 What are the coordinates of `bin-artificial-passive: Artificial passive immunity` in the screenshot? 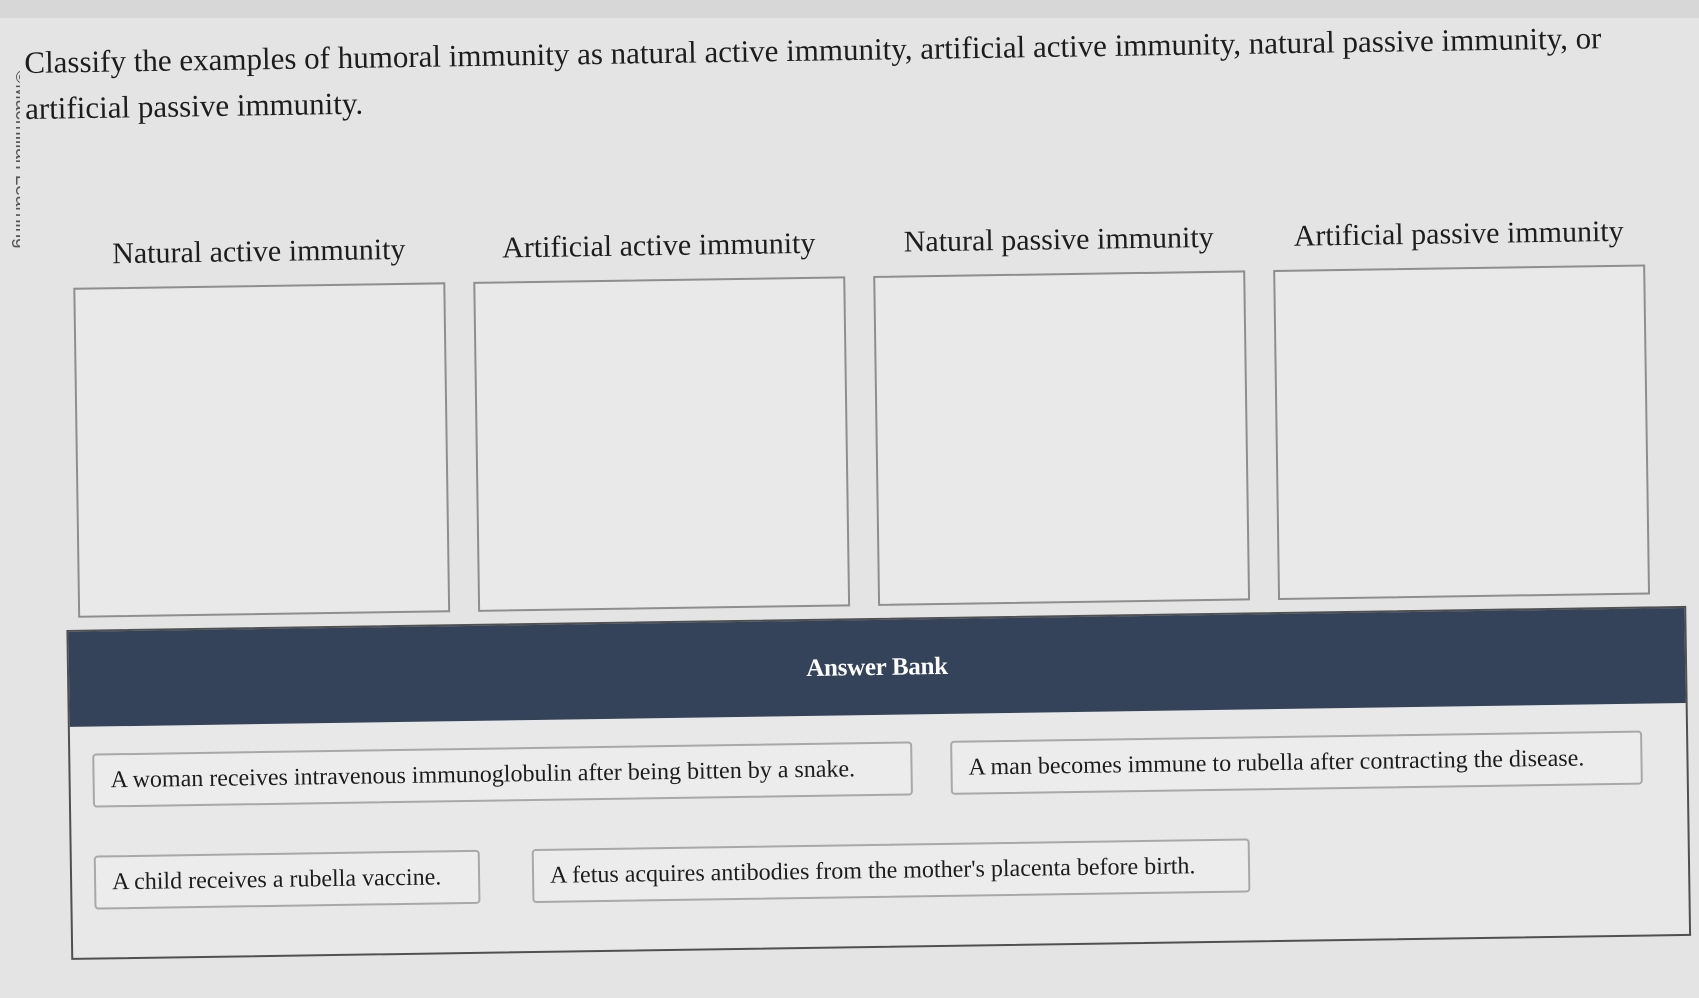 It's located at (1461, 403).